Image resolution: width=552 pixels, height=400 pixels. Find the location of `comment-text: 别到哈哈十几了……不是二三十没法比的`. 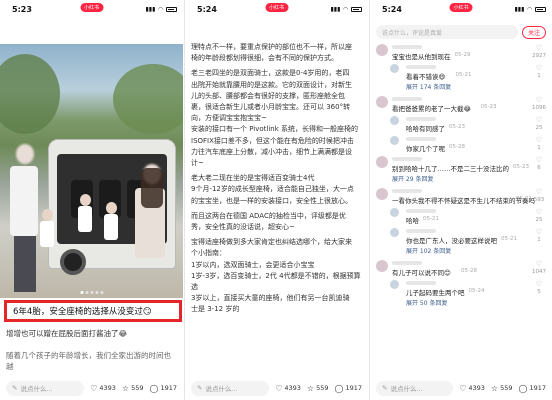

comment-text: 别到哈哈十几了……不是二三十没法比的 is located at coordinates (450, 169).